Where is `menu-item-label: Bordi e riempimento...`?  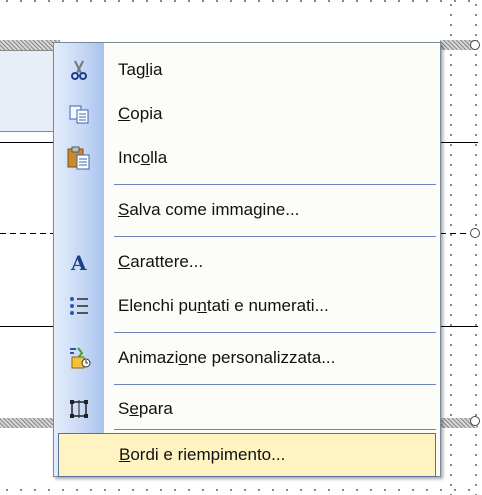 menu-item-label: Bordi e riempimento... is located at coordinates (202, 454).